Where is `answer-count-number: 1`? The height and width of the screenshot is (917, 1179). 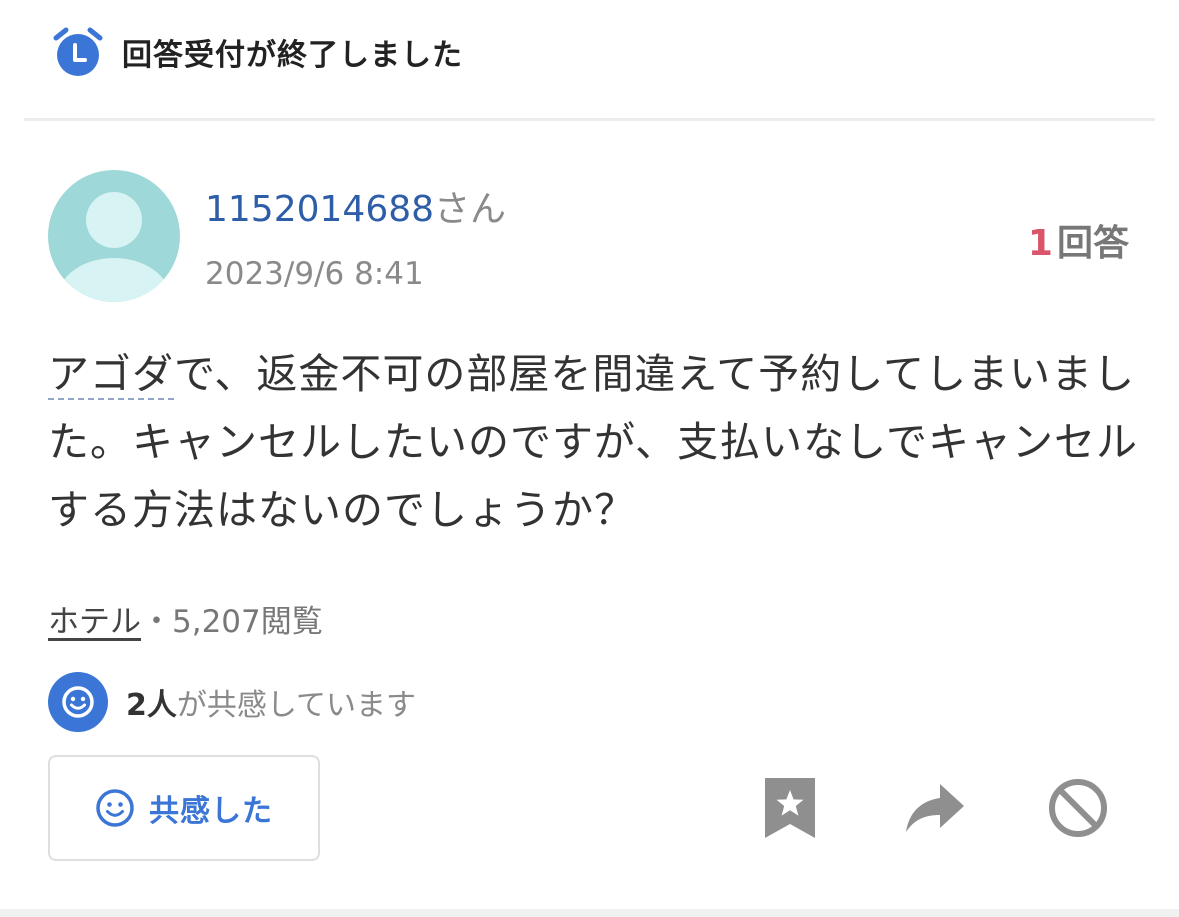
answer-count-number: 1 is located at coordinates (1040, 243).